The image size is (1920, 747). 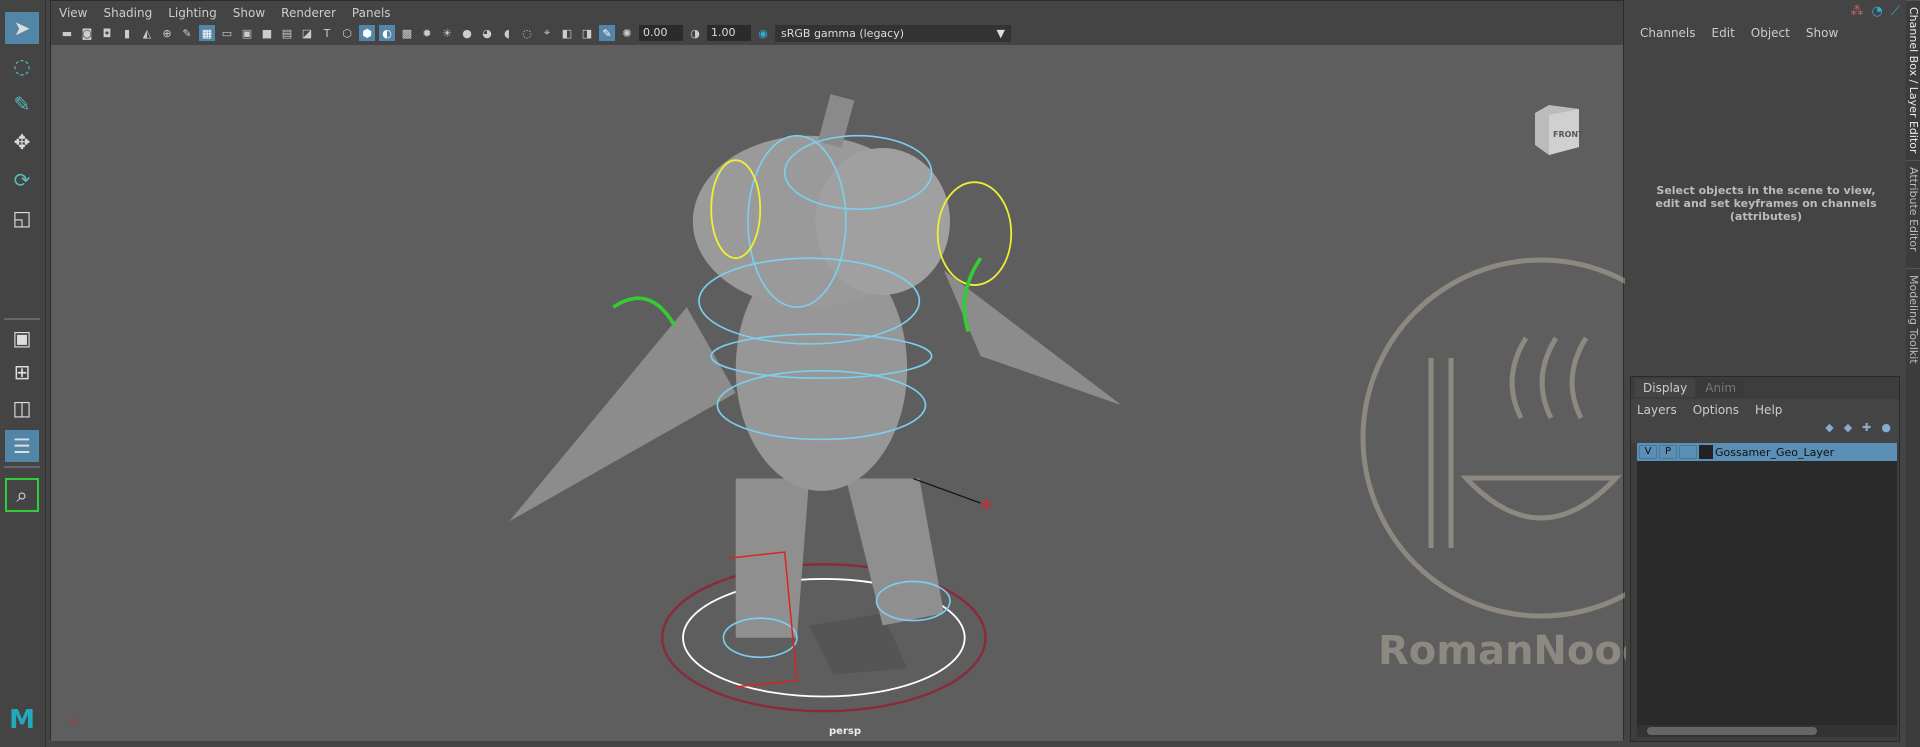 What do you see at coordinates (22, 495) in the screenshot?
I see `search-icon: ⌕` at bounding box center [22, 495].